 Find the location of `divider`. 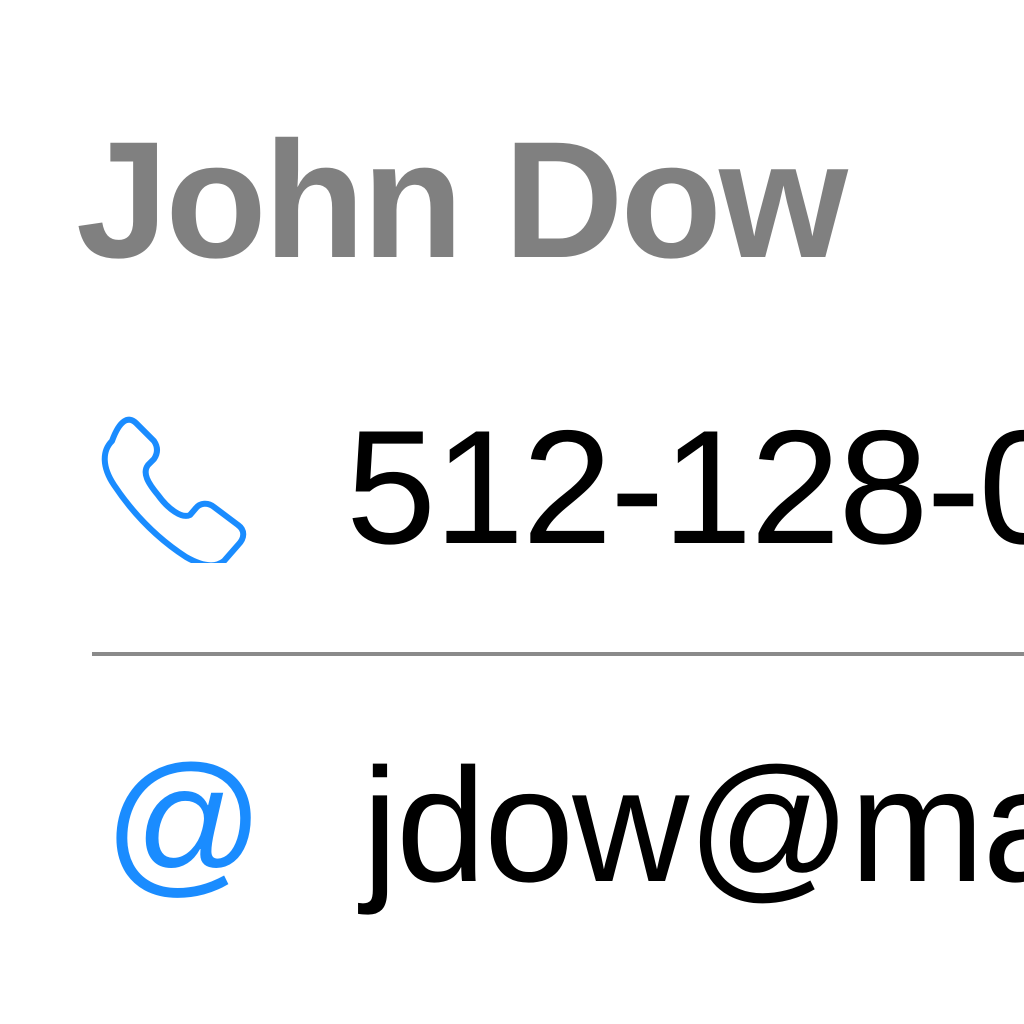

divider is located at coordinates (558, 654).